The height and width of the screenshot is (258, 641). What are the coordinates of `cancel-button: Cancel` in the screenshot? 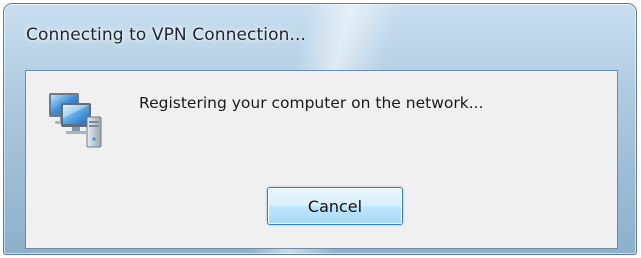 It's located at (335, 206).